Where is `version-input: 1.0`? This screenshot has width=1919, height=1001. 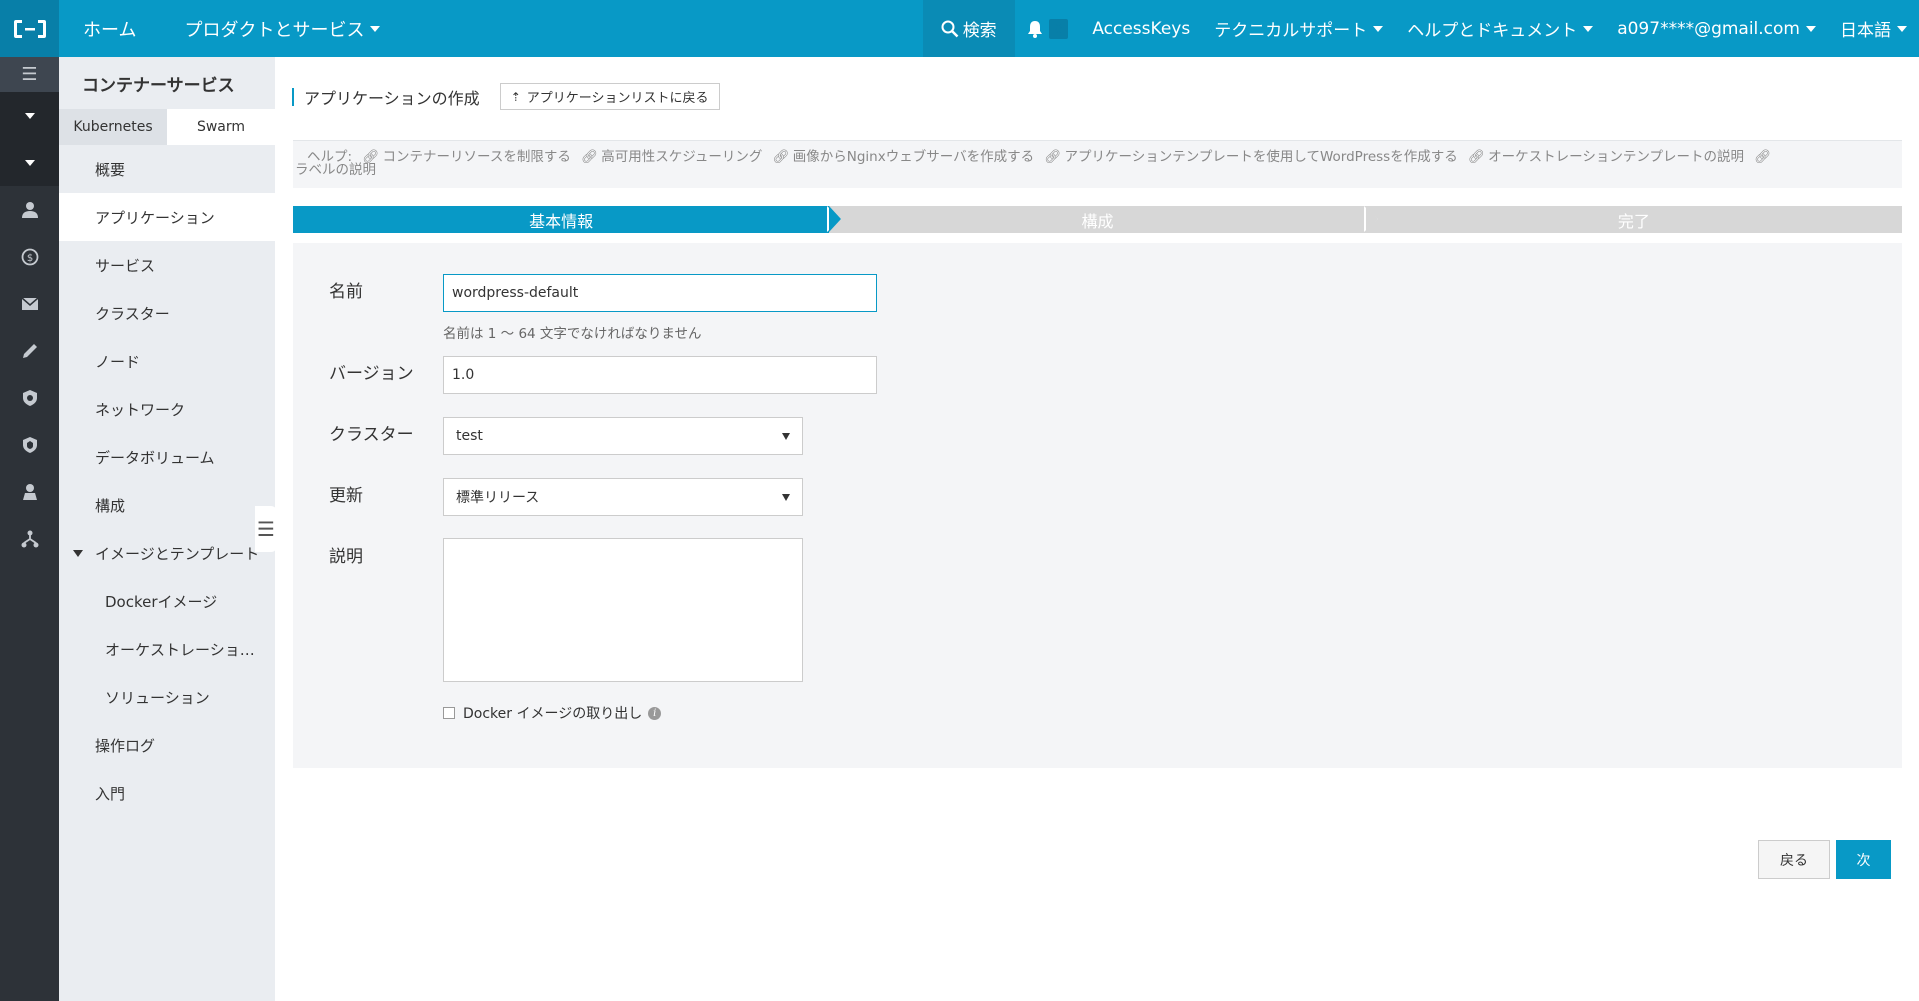 version-input: 1.0 is located at coordinates (660, 375).